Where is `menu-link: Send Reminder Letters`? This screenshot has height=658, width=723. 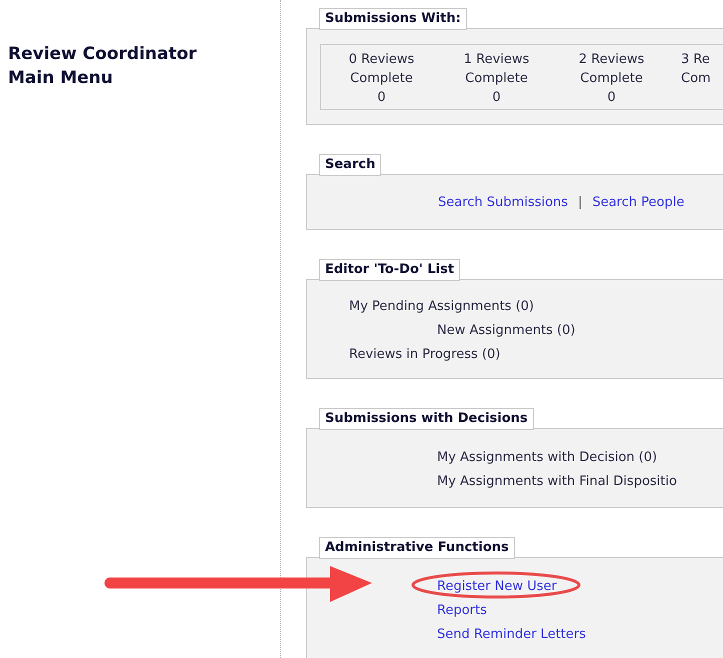 menu-link: Send Reminder Letters is located at coordinates (511, 635).